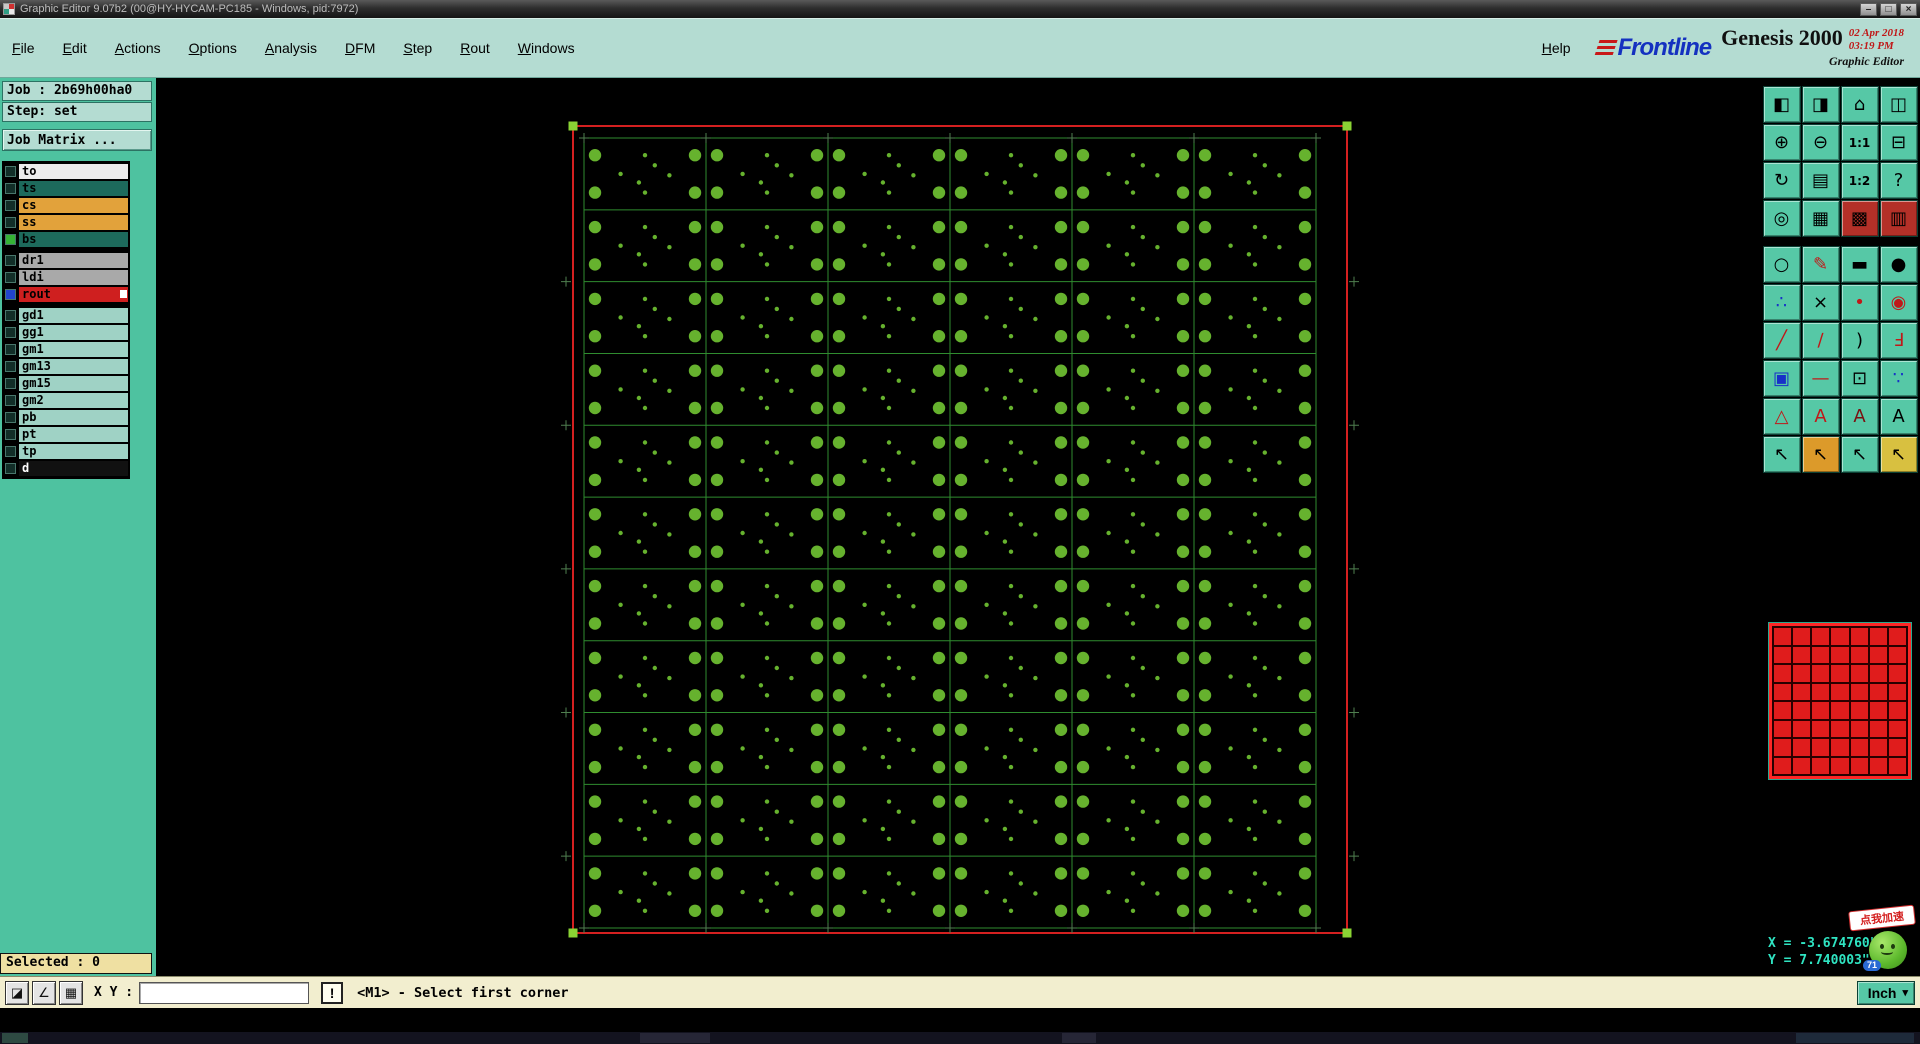  I want to click on layer-row-gm2: gm2, so click(66, 400).